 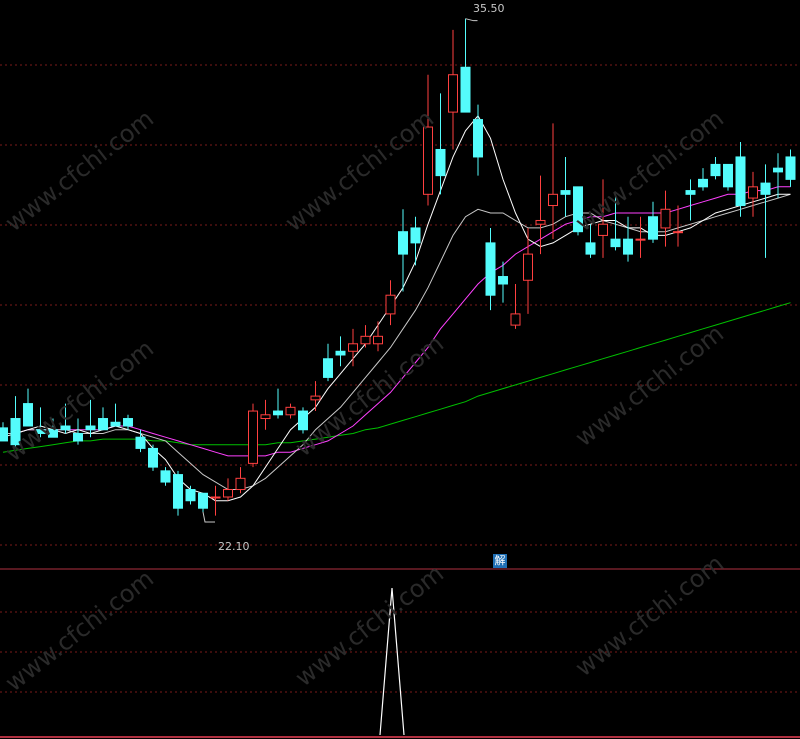 I want to click on low-price-label: 22.10, so click(x=234, y=546).